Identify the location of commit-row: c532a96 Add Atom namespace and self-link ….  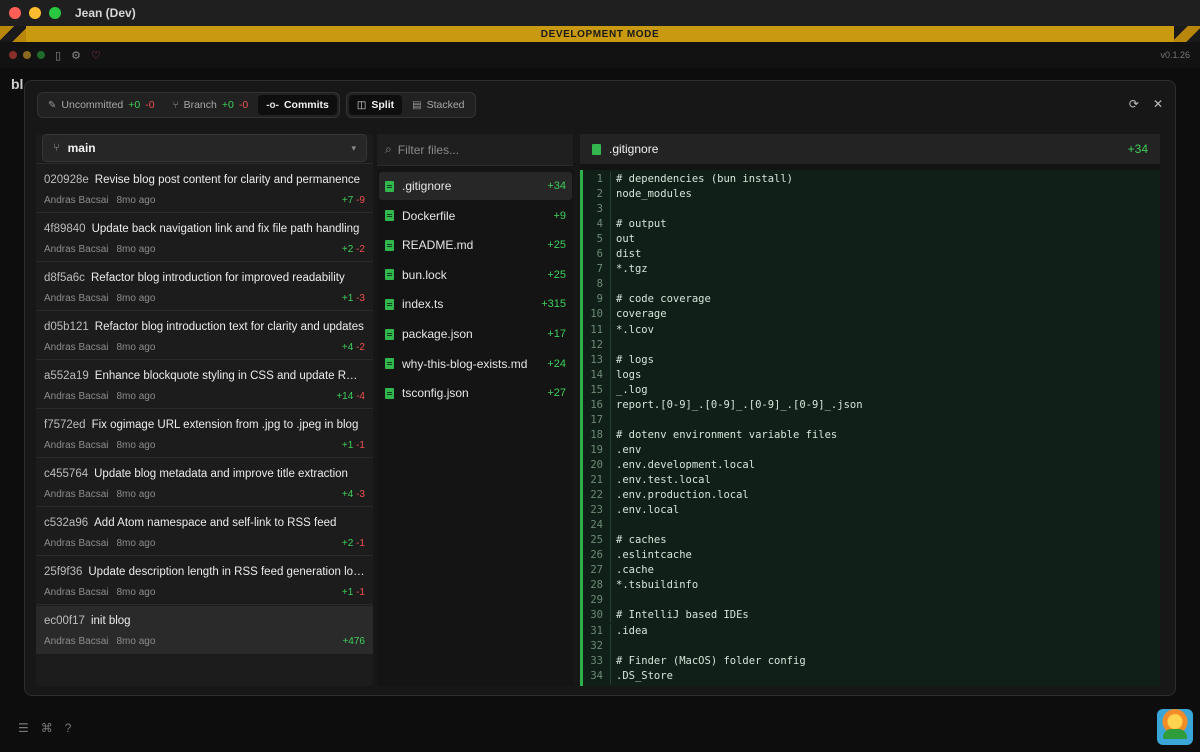
(204, 532).